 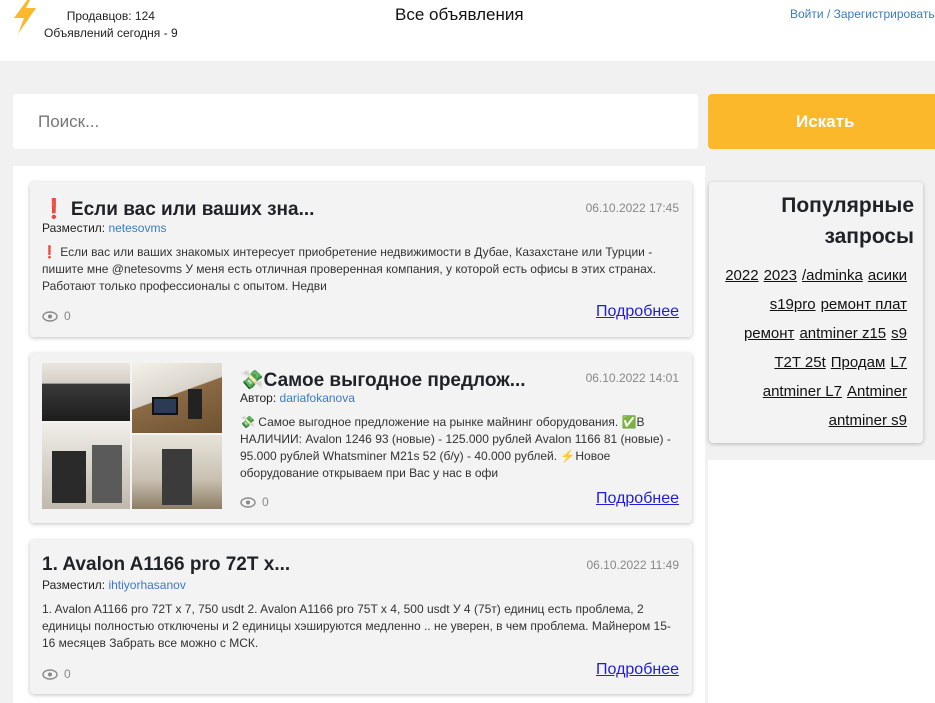 I want to click on listing-author: Разместил: netesovms, so click(x=104, y=228).